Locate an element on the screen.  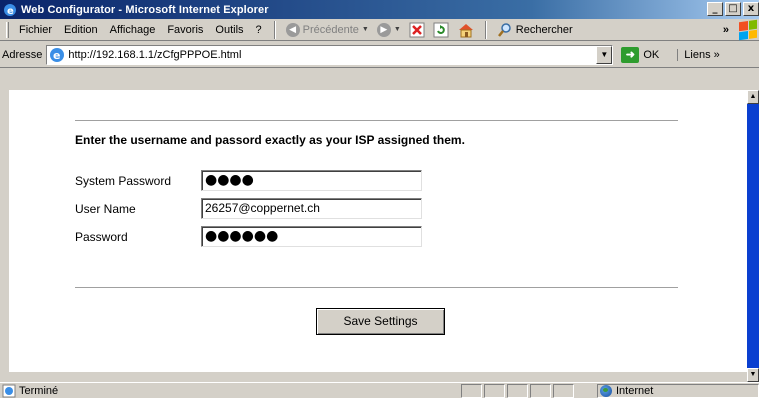
security-zone: Internet is located at coordinates (678, 391).